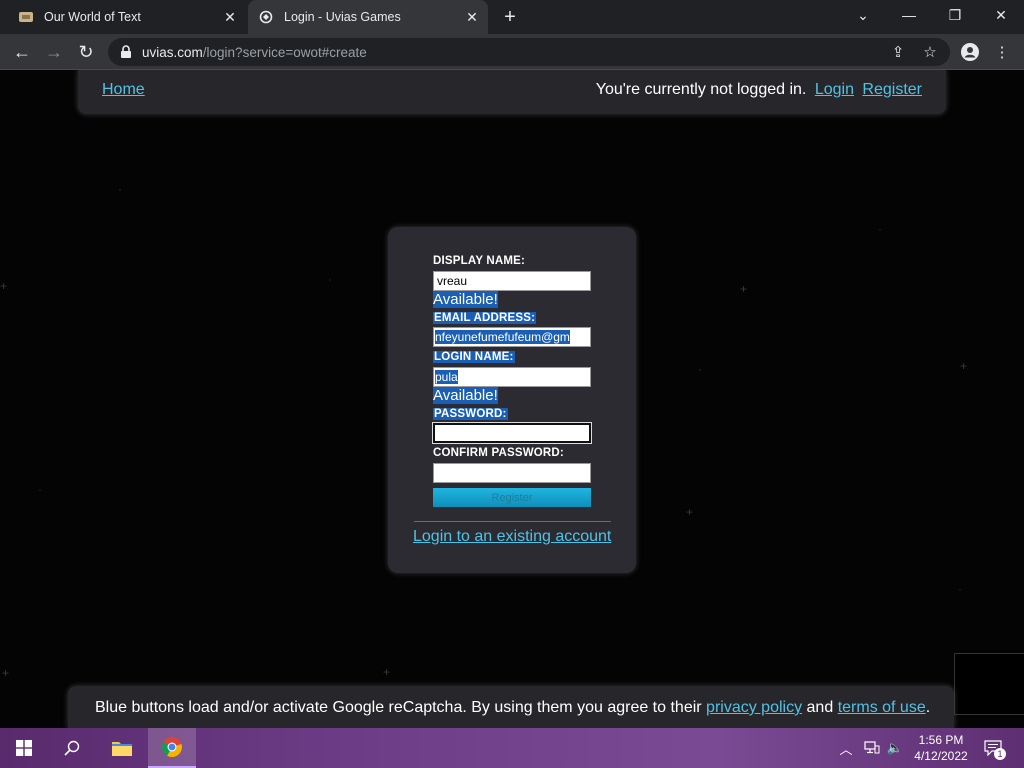 The height and width of the screenshot is (768, 1024). I want to click on login-existing-account-link: Login to an existing account, so click(512, 537).